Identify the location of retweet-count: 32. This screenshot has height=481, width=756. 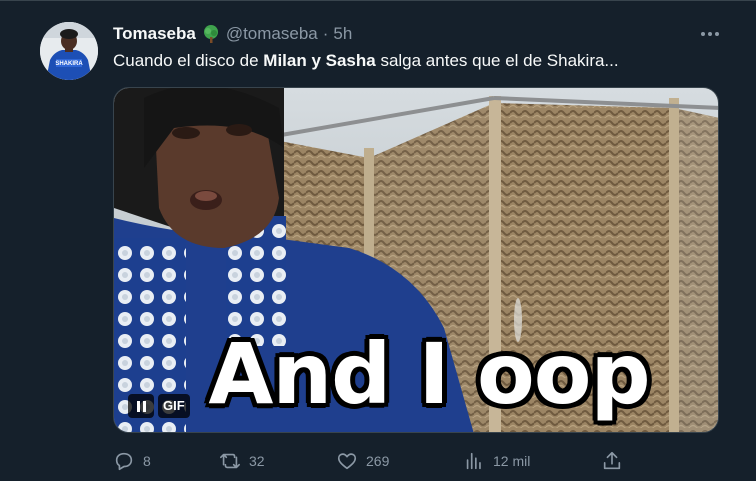
(257, 461).